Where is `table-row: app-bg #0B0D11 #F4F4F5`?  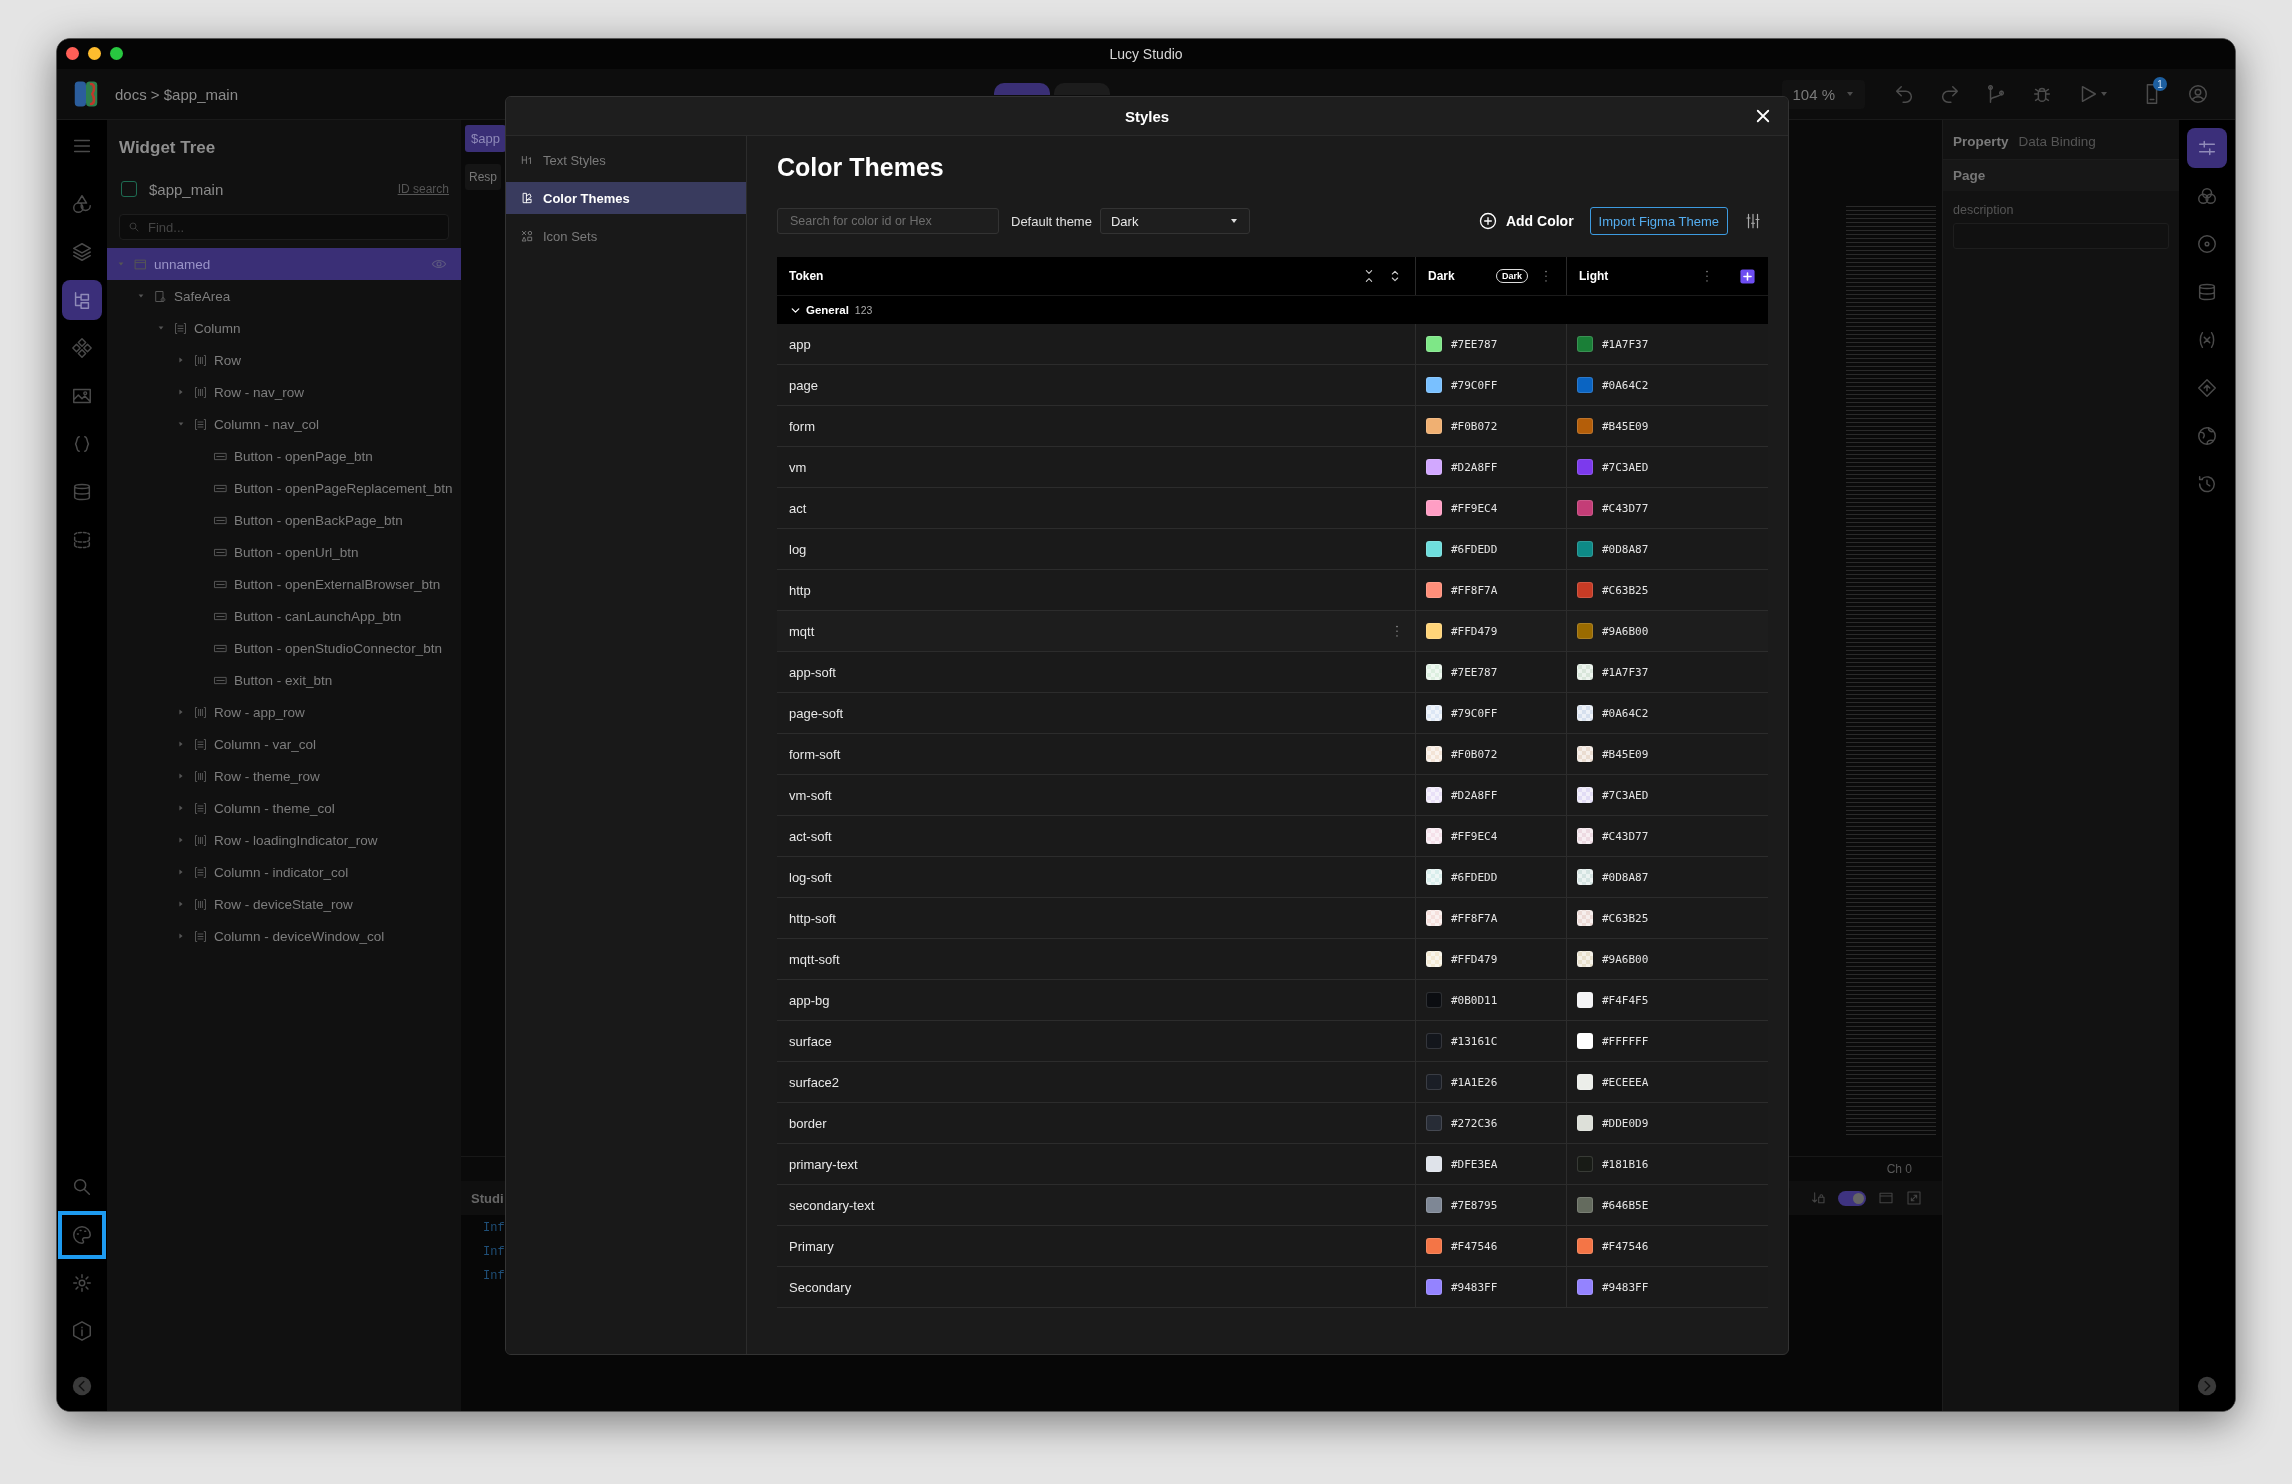 table-row: app-bg #0B0D11 #F4F4F5 is located at coordinates (1272, 1000).